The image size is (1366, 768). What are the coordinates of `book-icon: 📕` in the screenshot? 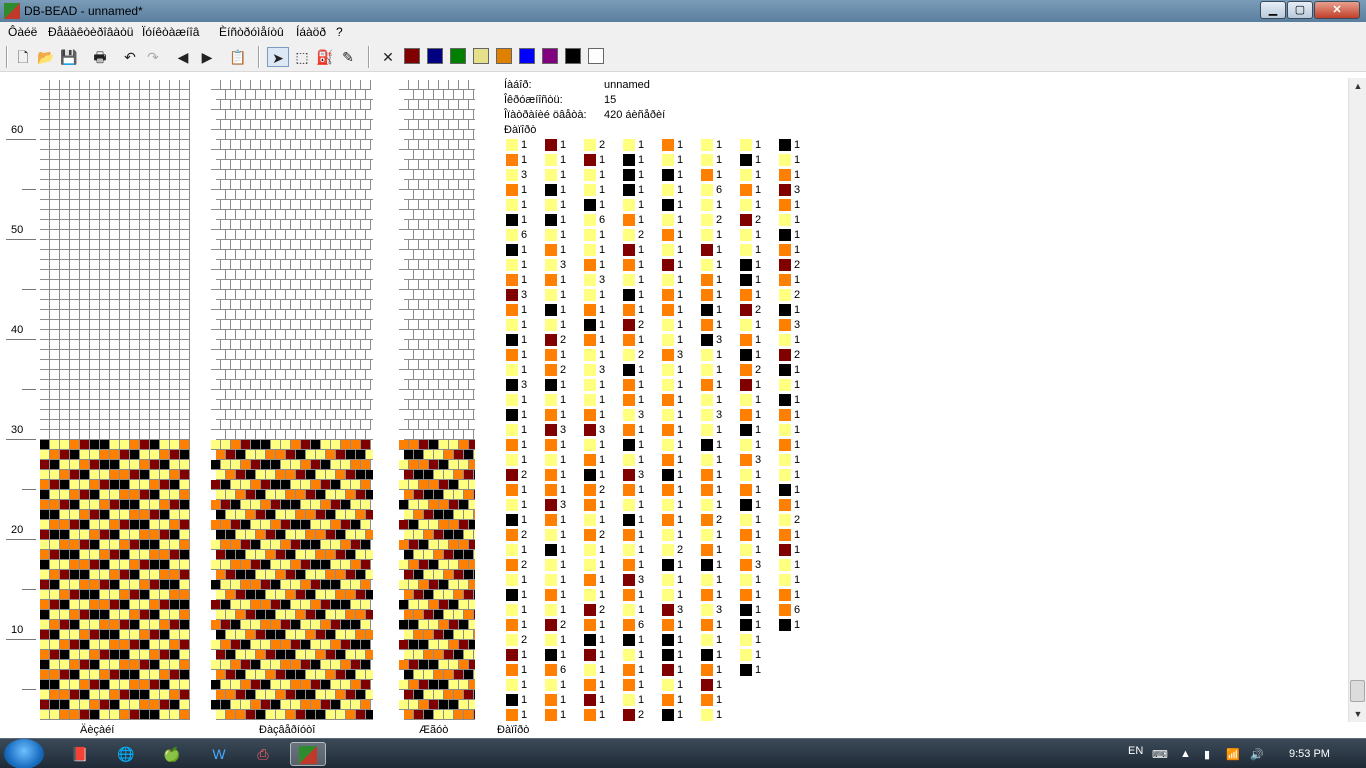 It's located at (80, 754).